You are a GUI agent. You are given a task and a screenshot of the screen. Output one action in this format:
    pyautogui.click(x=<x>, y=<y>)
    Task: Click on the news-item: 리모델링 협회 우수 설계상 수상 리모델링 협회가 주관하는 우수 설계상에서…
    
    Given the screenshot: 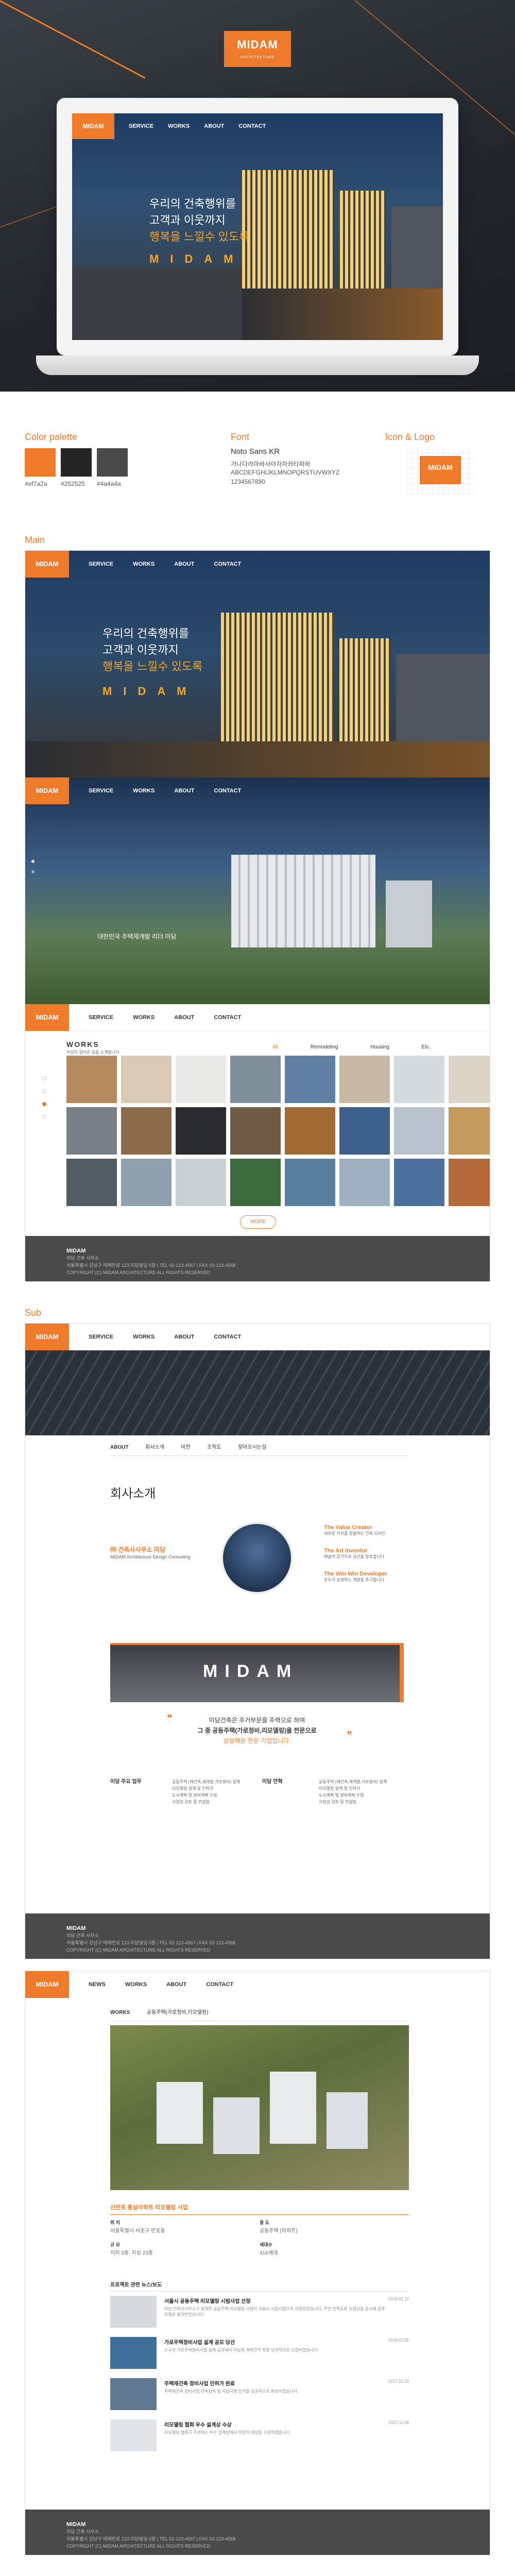 What is the action you would take?
    pyautogui.click(x=259, y=2437)
    